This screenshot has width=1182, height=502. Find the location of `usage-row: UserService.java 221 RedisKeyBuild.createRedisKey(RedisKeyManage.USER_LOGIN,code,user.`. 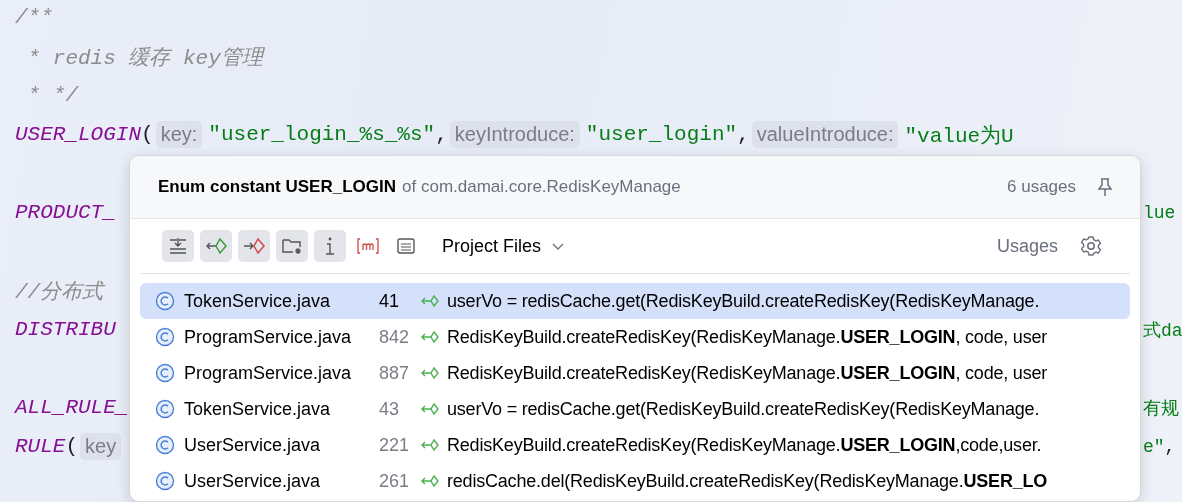

usage-row: UserService.java 221 RedisKeyBuild.createRedisKey(RedisKeyManage.USER_LOGIN,code,user. is located at coordinates (635, 445).